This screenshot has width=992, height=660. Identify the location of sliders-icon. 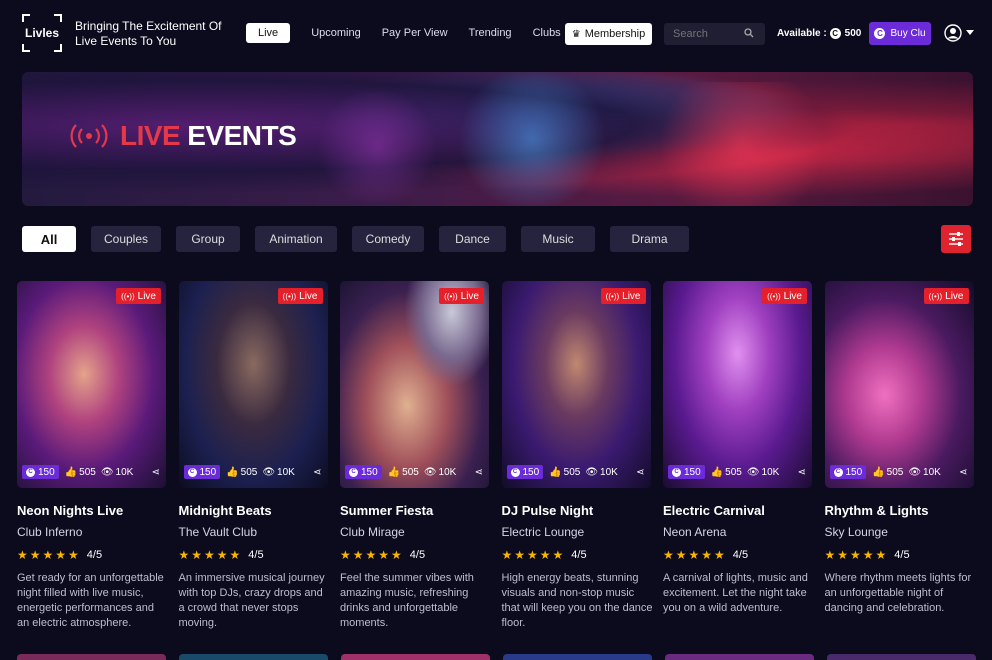
(956, 239).